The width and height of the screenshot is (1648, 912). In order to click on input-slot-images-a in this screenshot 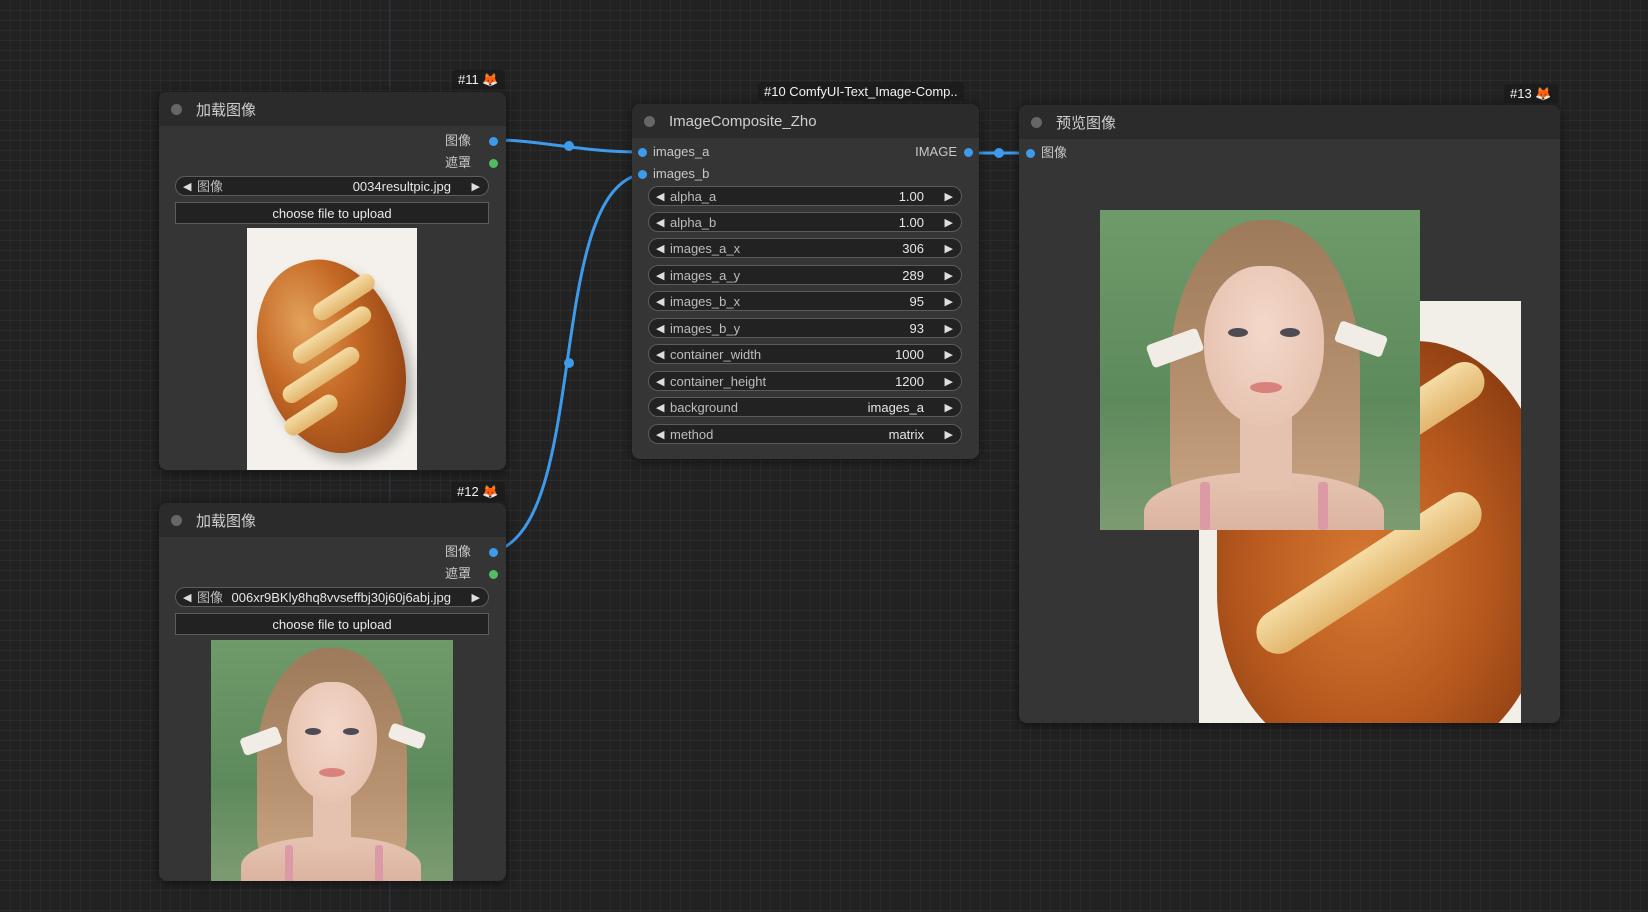, I will do `click(642, 152)`.